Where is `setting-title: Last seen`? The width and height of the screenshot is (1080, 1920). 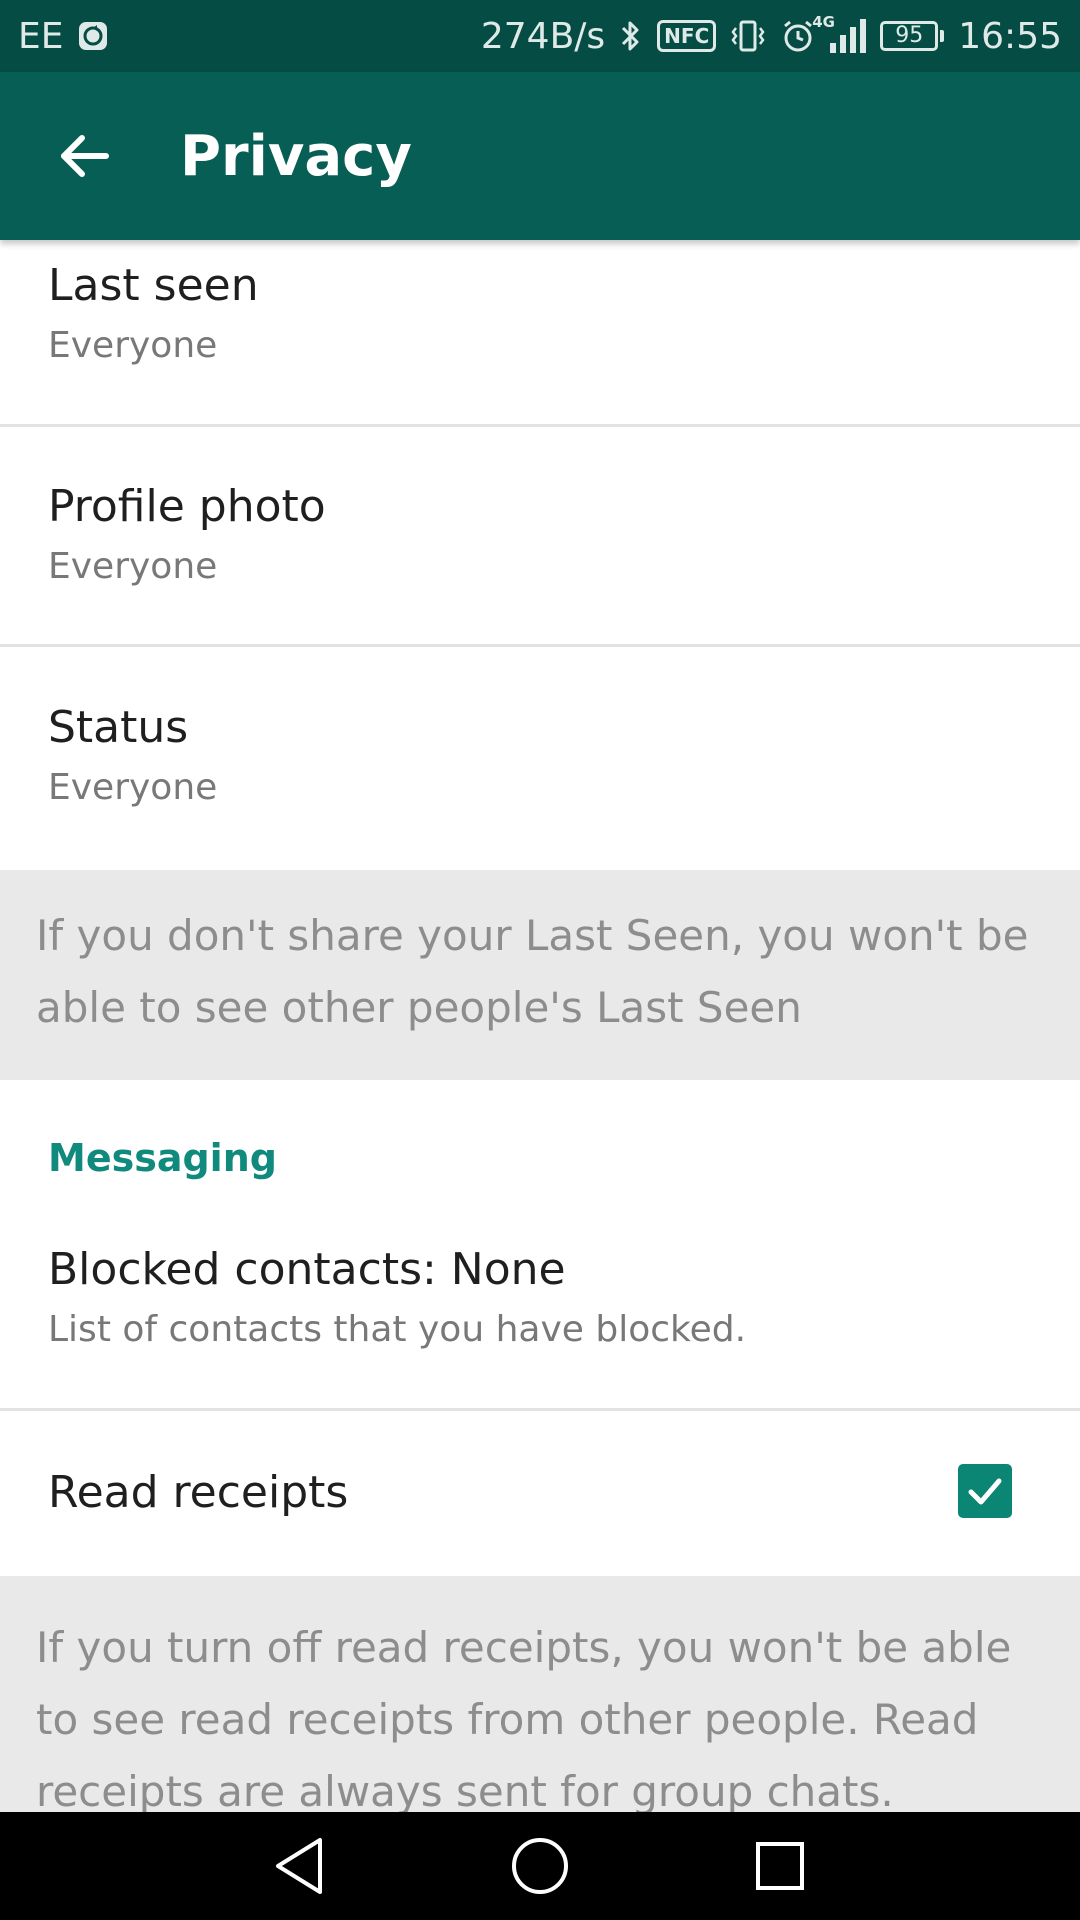 setting-title: Last seen is located at coordinates (153, 285).